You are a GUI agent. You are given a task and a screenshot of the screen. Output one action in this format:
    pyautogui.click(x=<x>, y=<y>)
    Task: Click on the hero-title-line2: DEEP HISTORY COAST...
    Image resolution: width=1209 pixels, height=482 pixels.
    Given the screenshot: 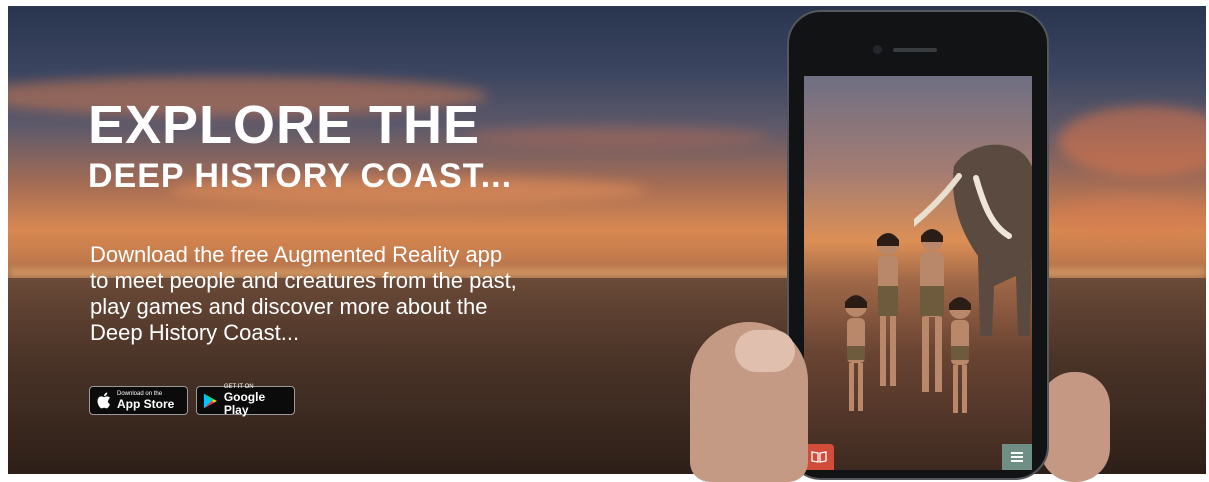 What is the action you would take?
    pyautogui.click(x=300, y=176)
    